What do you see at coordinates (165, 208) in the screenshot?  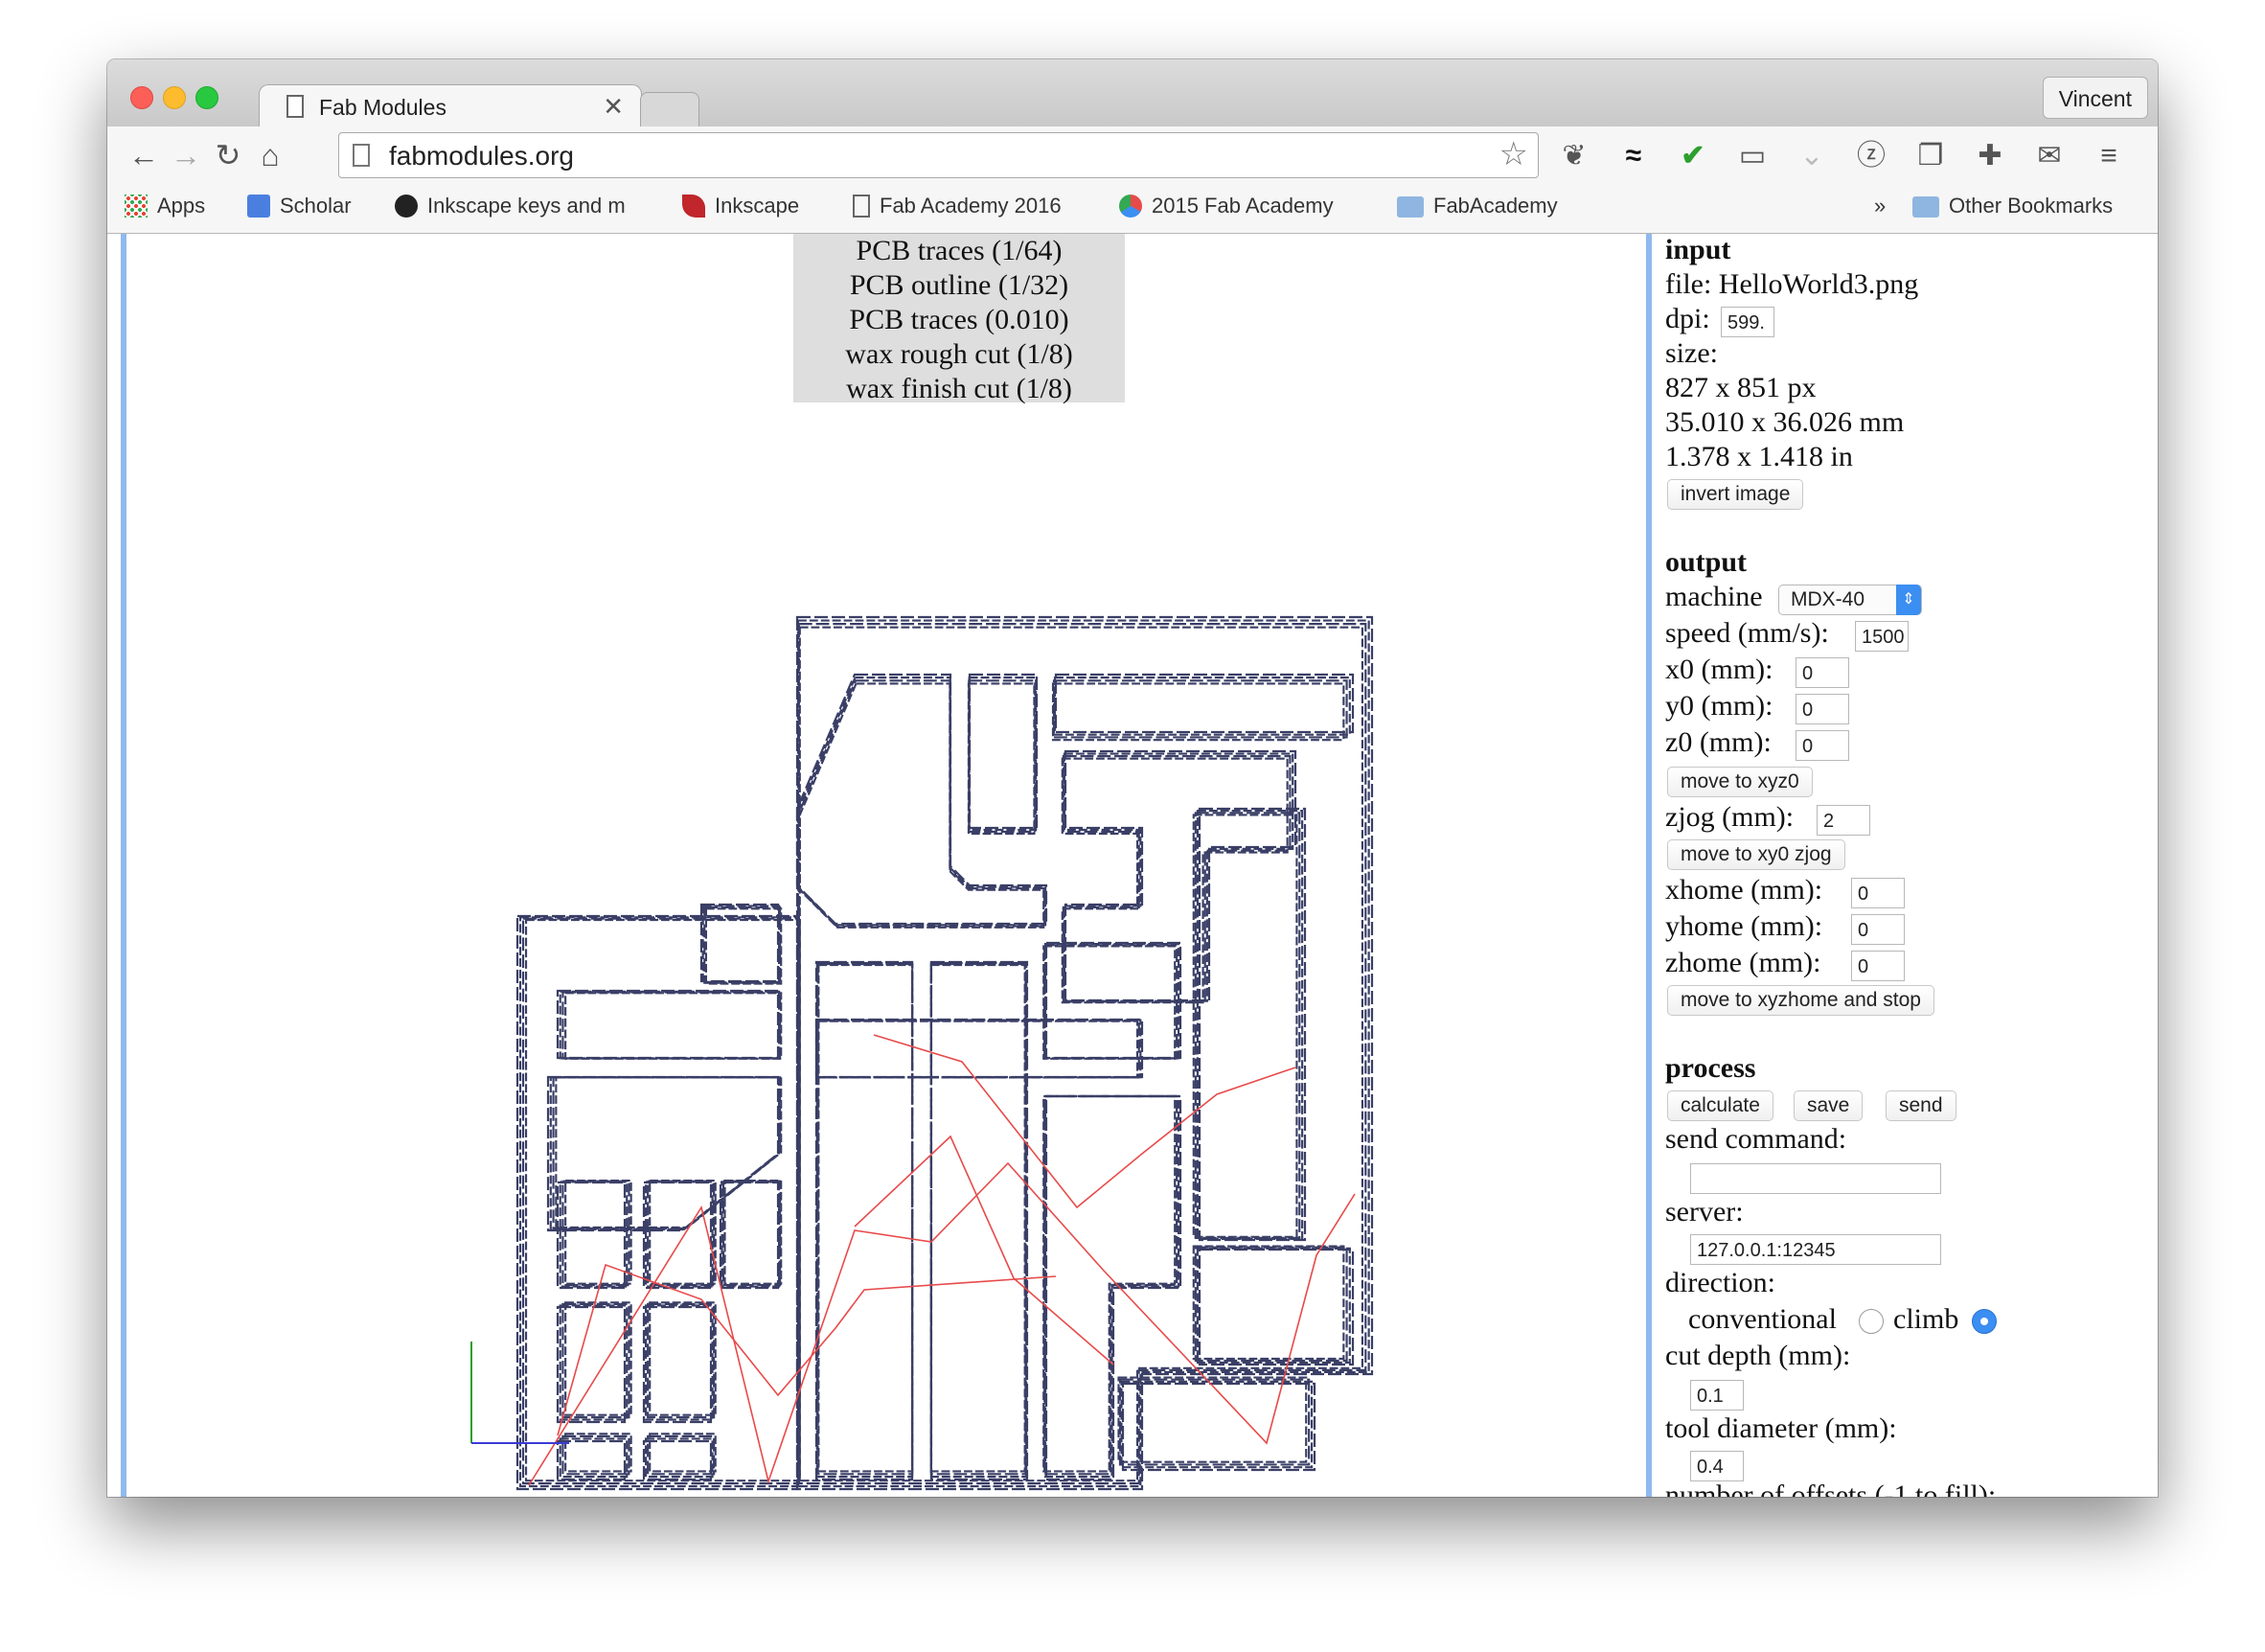 I see `bookmark-apps: Apps` at bounding box center [165, 208].